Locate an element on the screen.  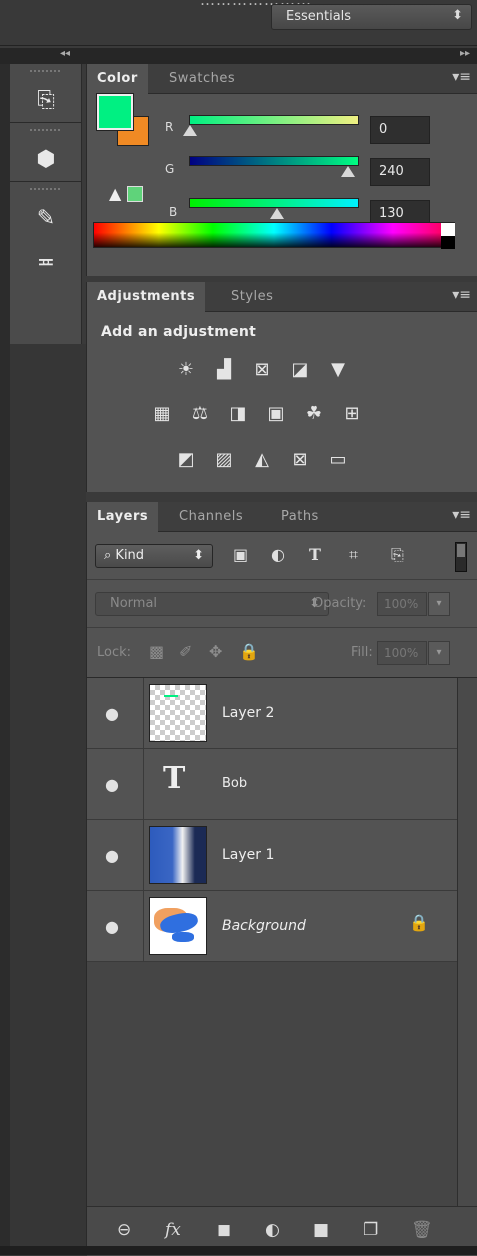
blue-slider is located at coordinates (274, 203).